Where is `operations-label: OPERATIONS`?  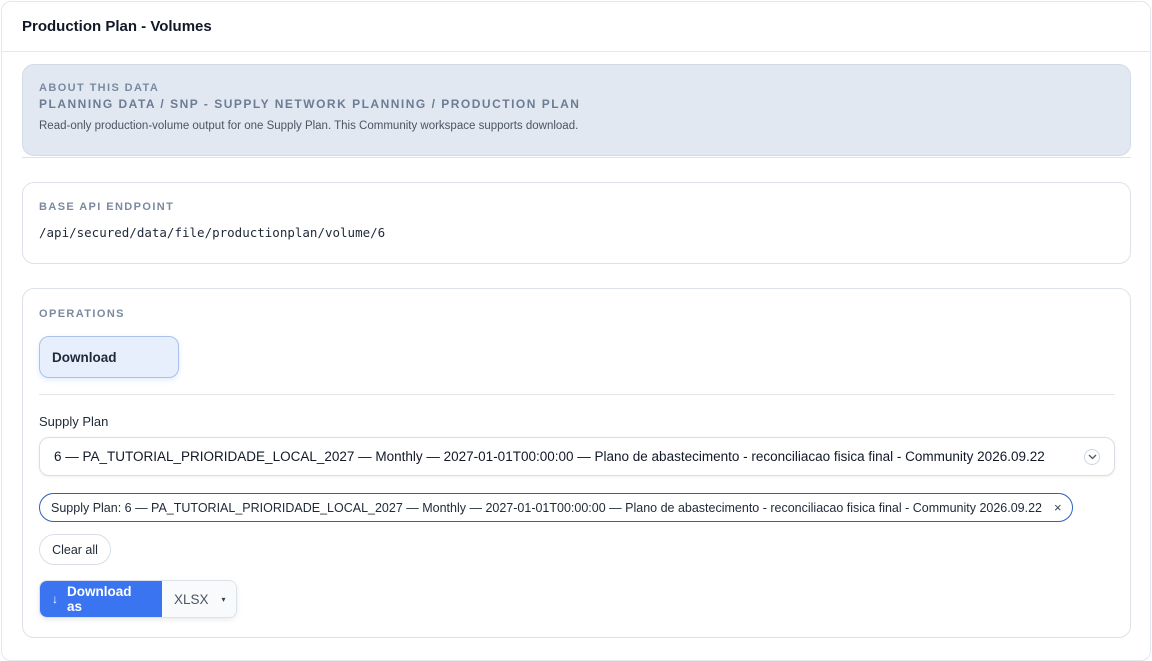
operations-label: OPERATIONS is located at coordinates (82, 314).